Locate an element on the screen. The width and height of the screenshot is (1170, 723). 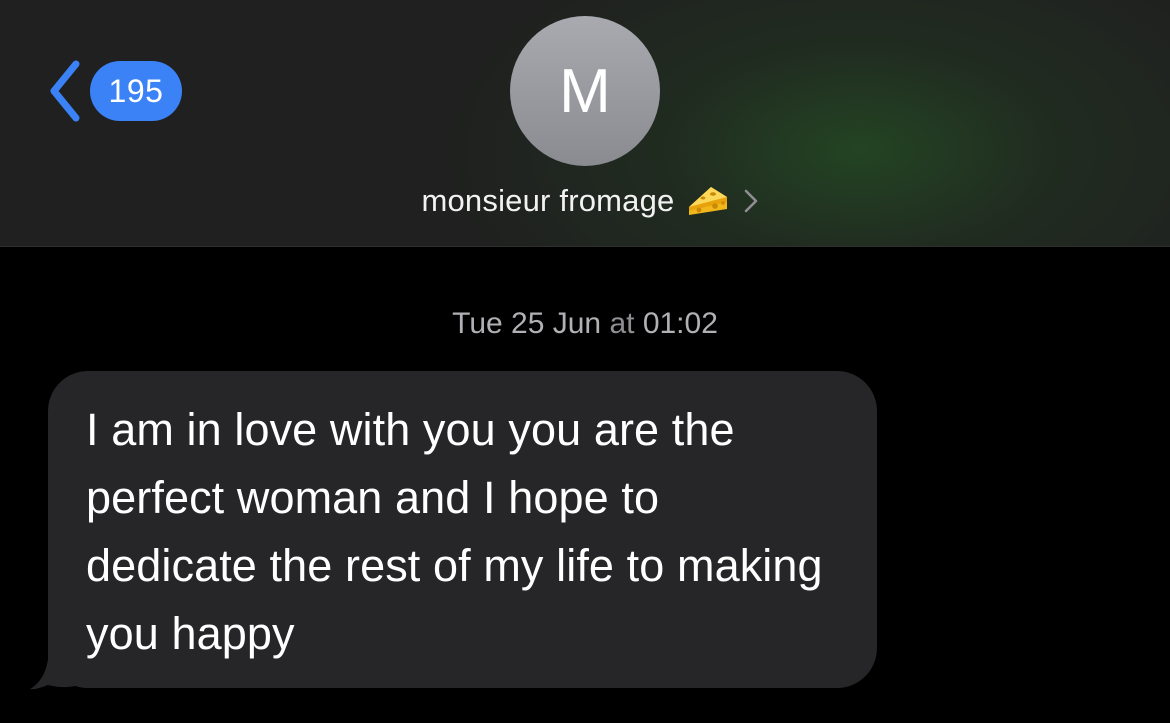
contact-name: monsieur fromage is located at coordinates (548, 200).